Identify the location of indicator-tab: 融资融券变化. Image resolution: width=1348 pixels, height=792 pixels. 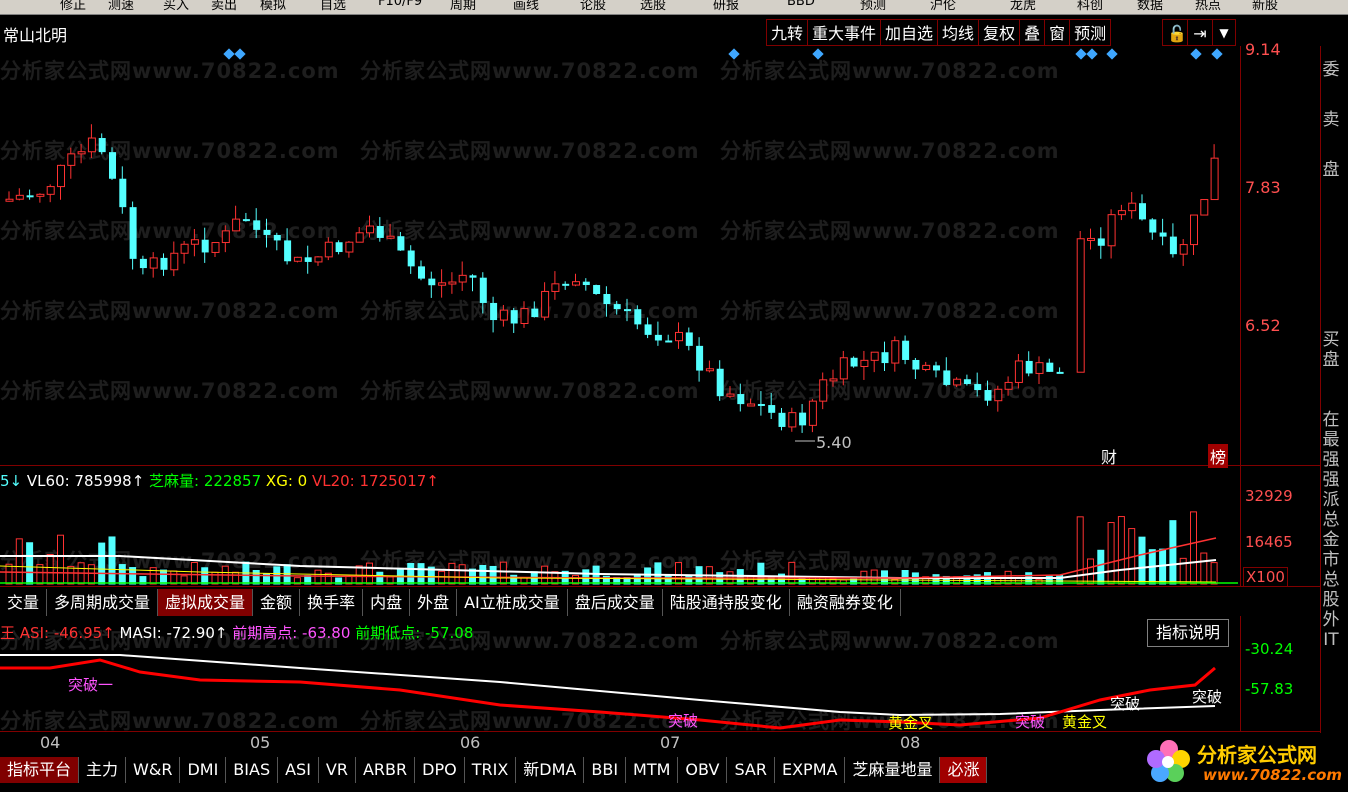
(845, 602).